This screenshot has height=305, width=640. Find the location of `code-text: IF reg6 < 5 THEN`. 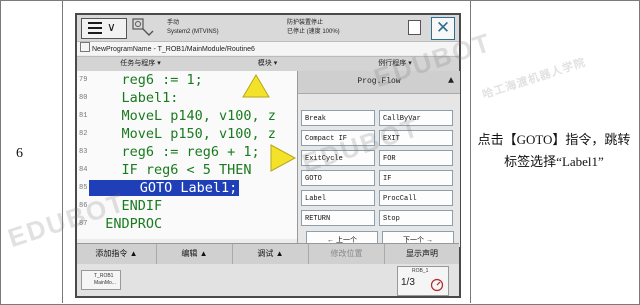

code-text: IF reg6 < 5 THEN is located at coordinates (170, 170).